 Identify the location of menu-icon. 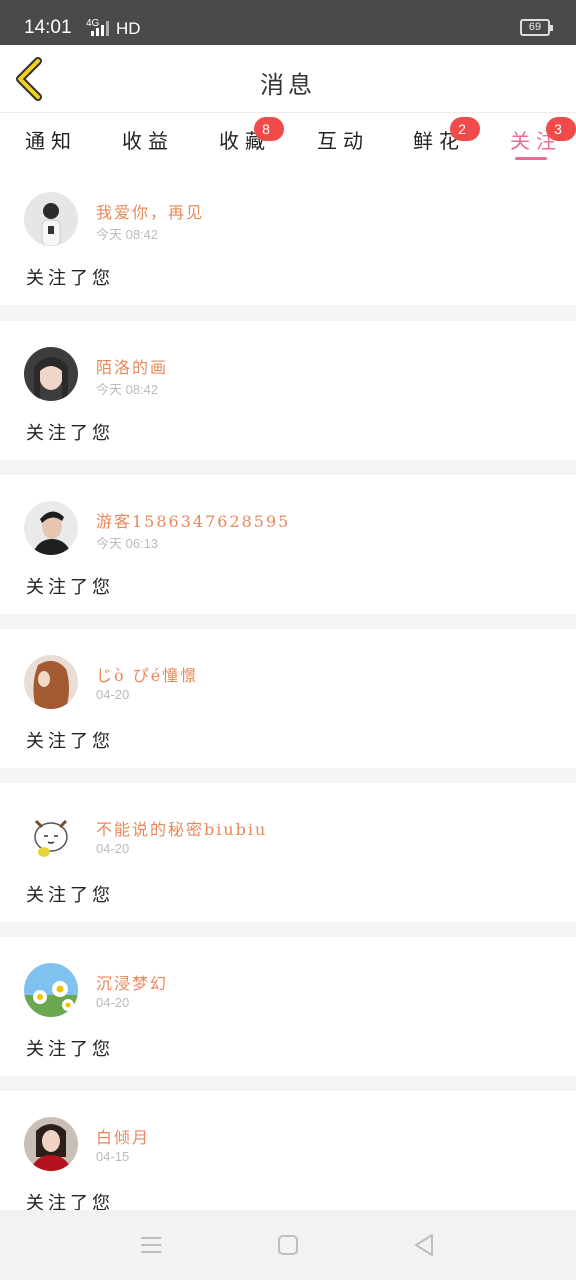
(151, 1245).